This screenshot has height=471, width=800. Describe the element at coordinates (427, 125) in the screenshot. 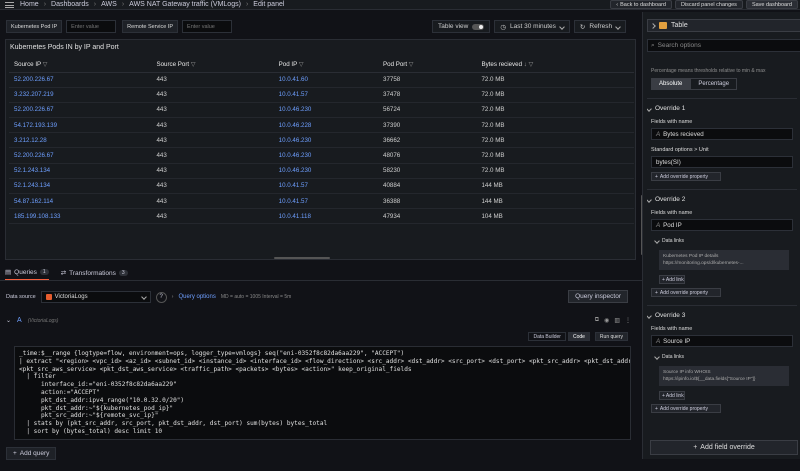

I see `cell-pod-port: 37390` at that location.